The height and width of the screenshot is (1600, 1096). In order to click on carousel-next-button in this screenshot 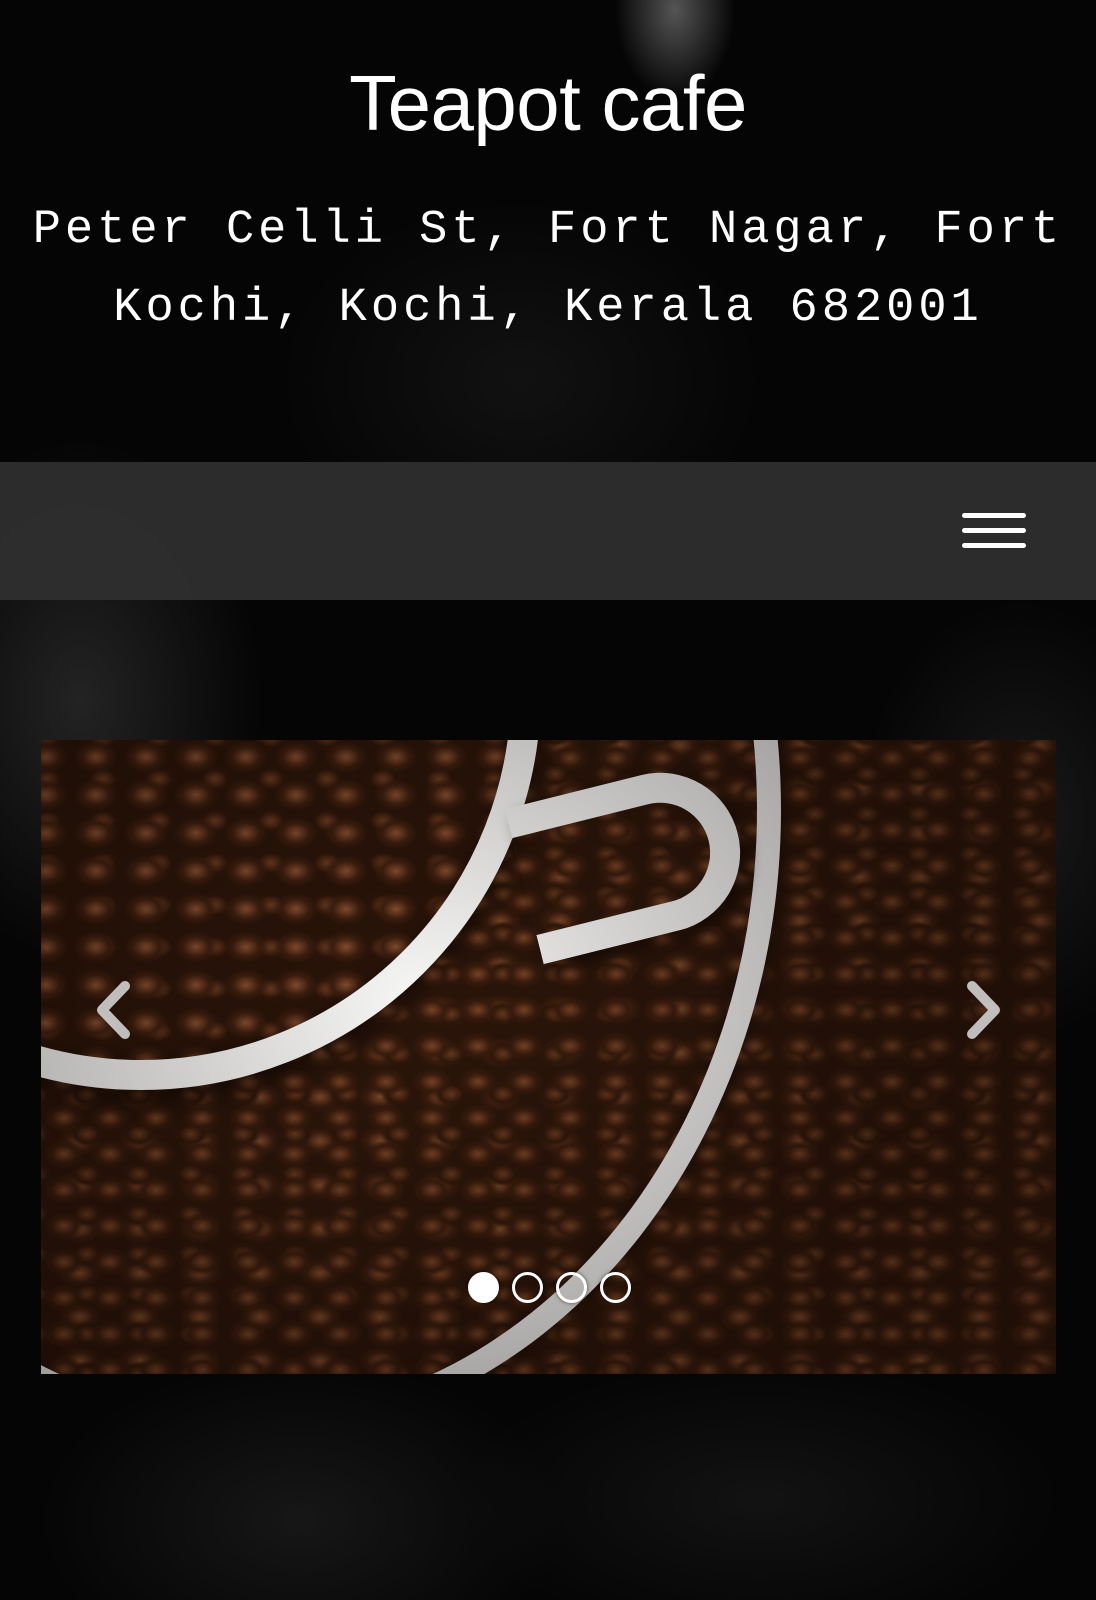, I will do `click(984, 1010)`.